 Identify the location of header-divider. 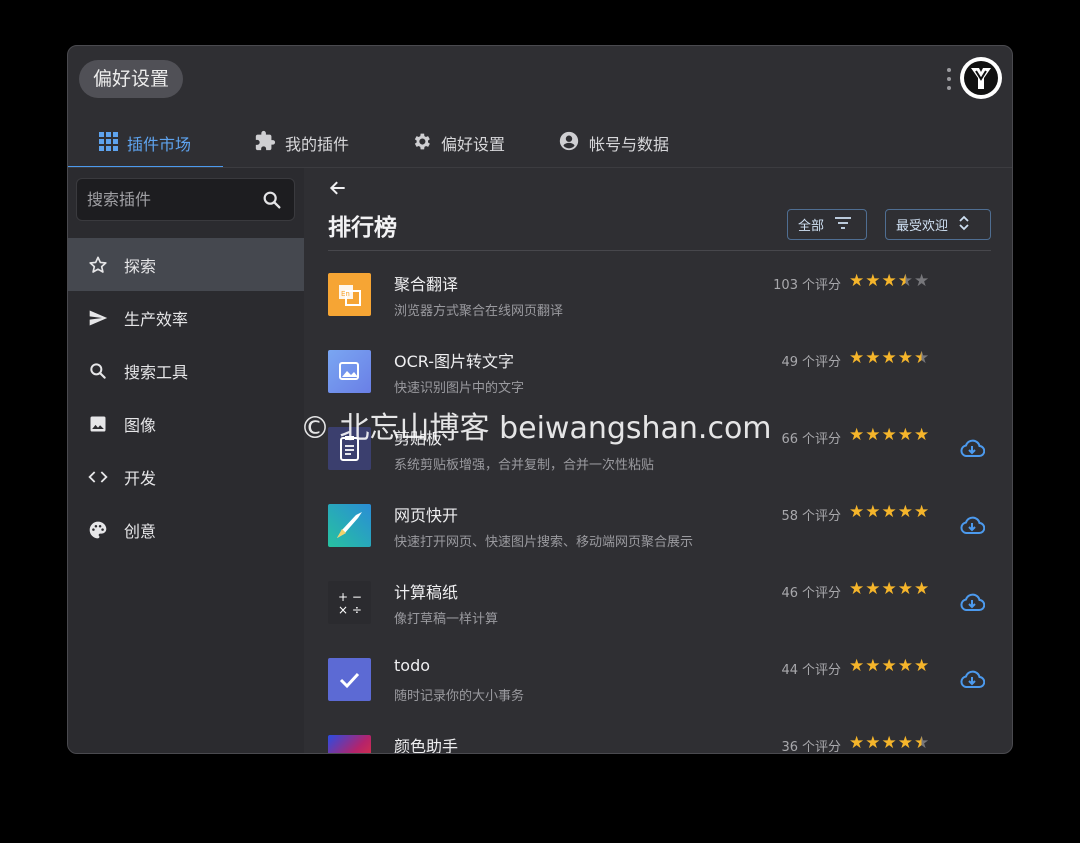
(659, 250).